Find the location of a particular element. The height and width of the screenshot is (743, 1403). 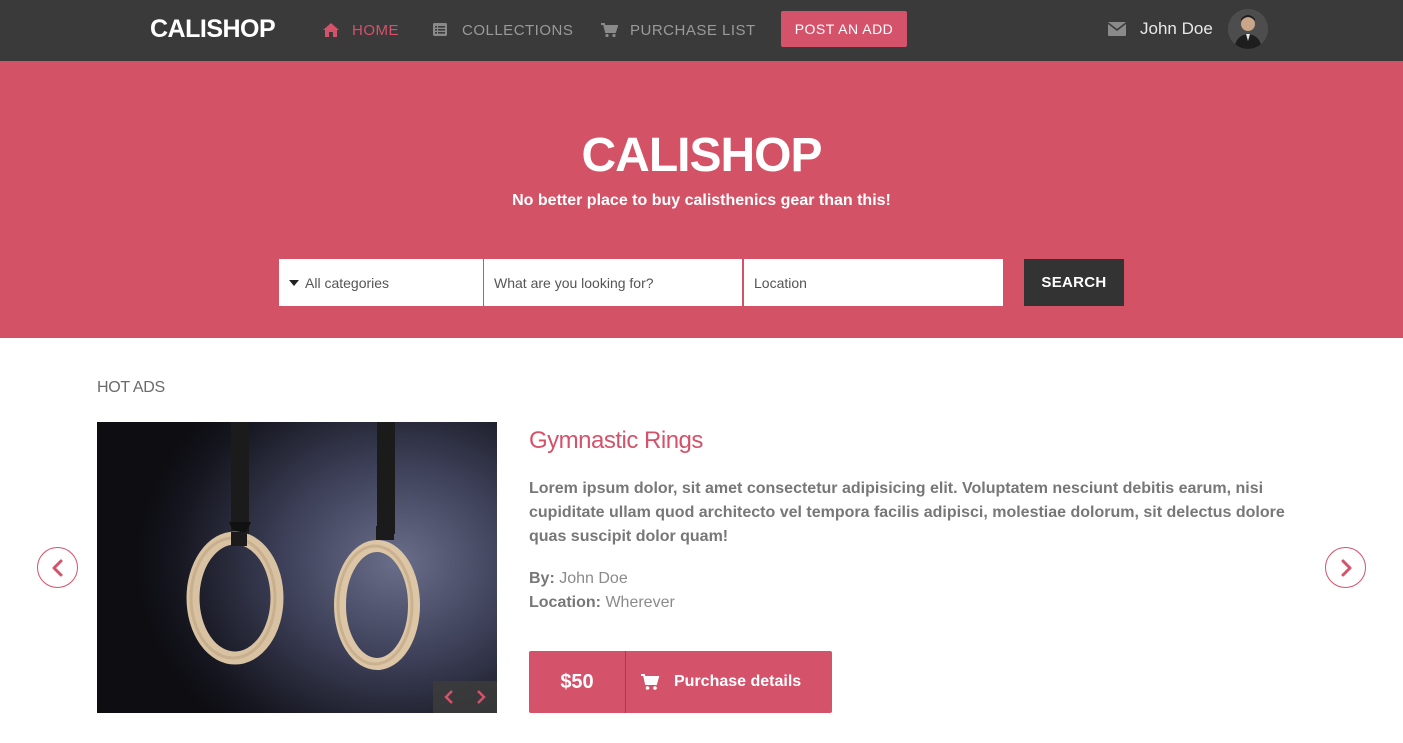

price-tag: $50 is located at coordinates (577, 682).